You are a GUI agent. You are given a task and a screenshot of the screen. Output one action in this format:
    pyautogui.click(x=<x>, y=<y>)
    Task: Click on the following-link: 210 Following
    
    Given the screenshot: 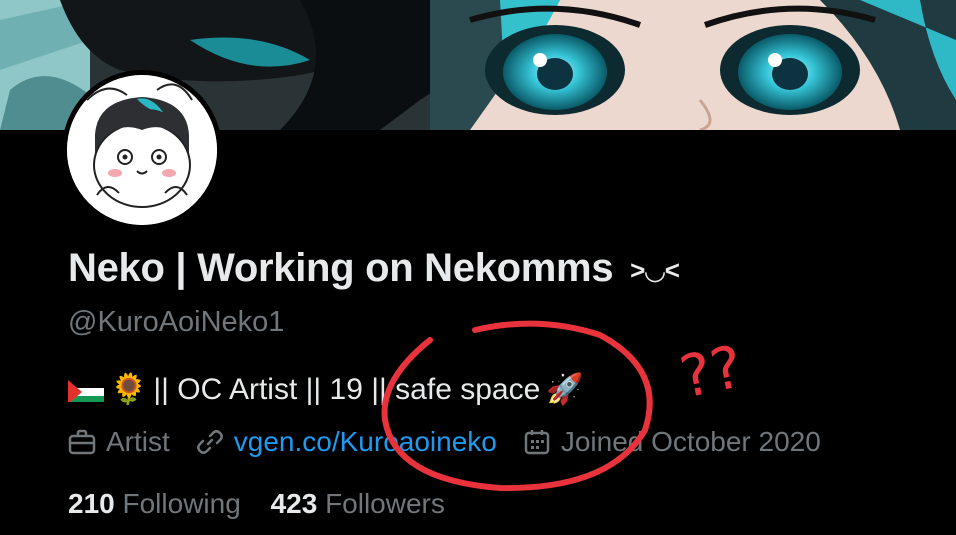 What is the action you would take?
    pyautogui.click(x=158, y=503)
    